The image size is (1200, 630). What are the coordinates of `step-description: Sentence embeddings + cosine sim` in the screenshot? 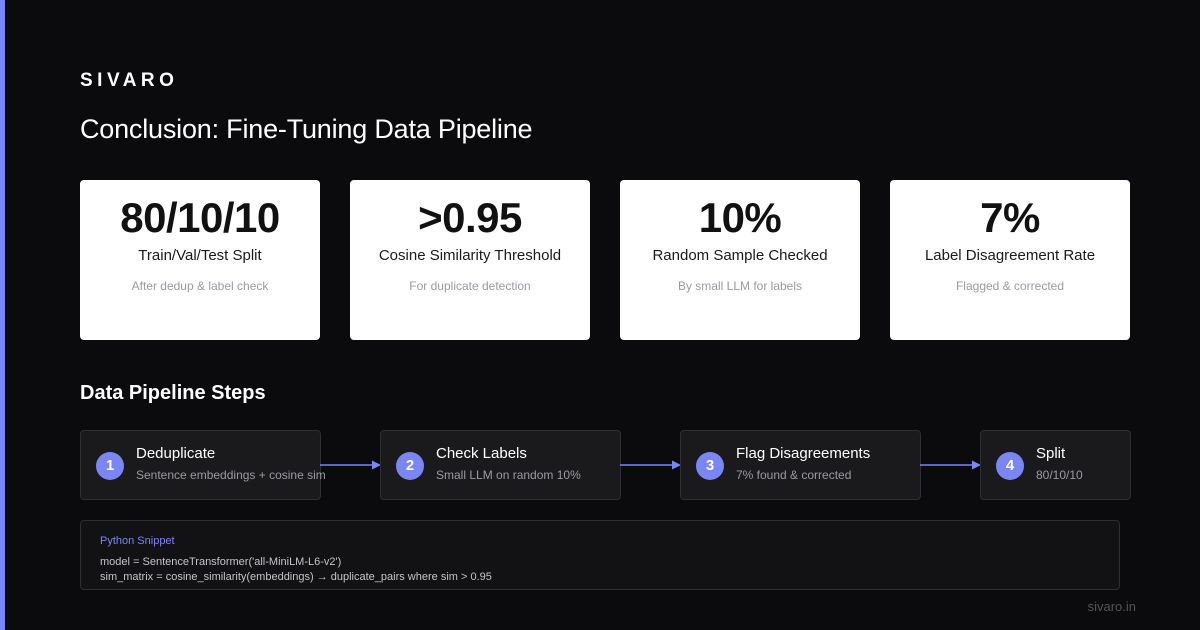 It's located at (231, 475).